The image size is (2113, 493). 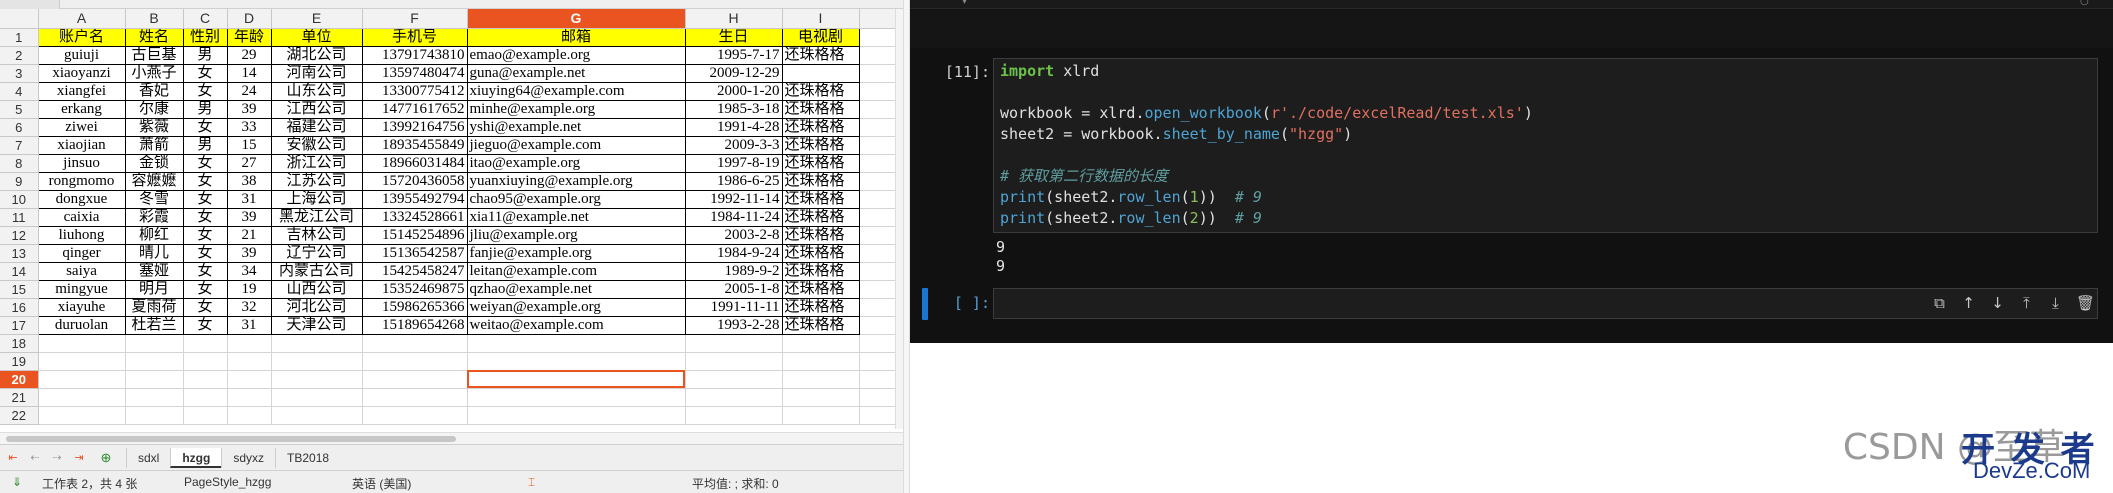 What do you see at coordinates (154, 109) in the screenshot?
I see `grid-cell: 尔康` at bounding box center [154, 109].